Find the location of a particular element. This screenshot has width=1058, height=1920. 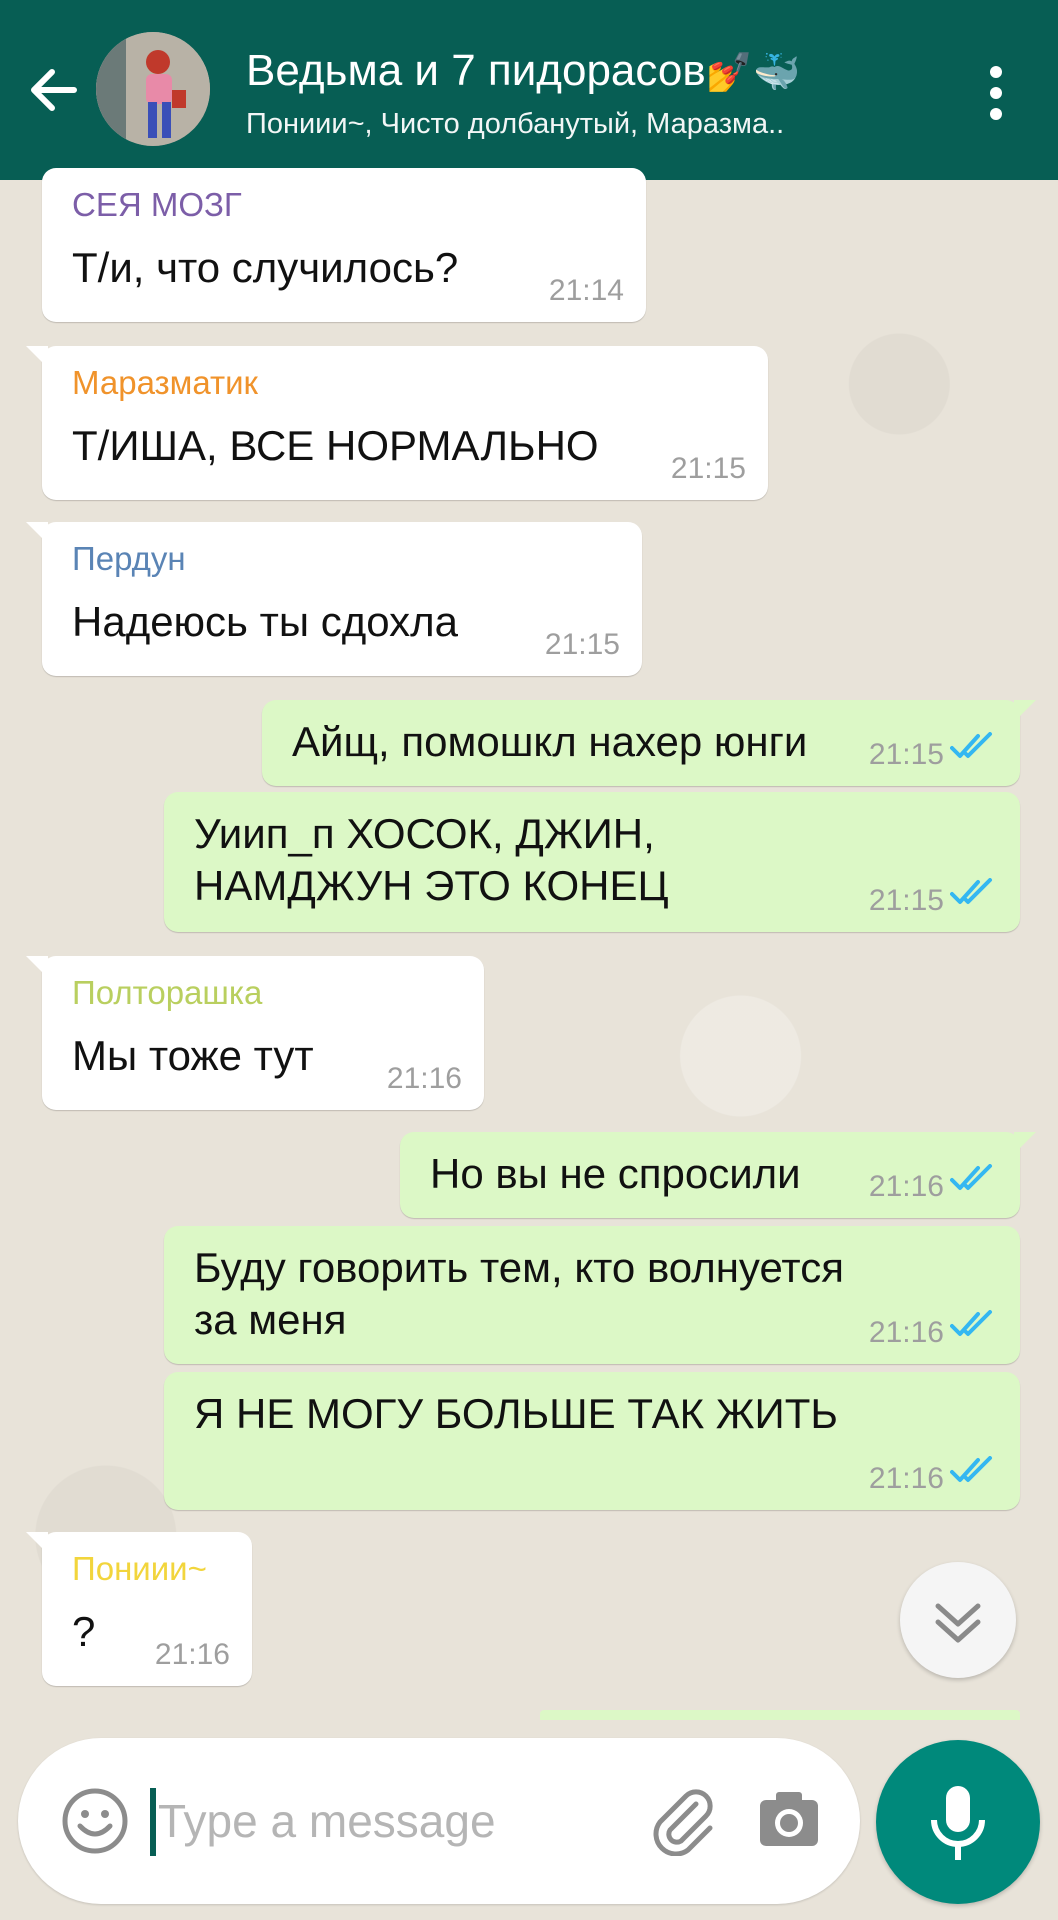

message-compose-bar: Type a message is located at coordinates (439, 1821).